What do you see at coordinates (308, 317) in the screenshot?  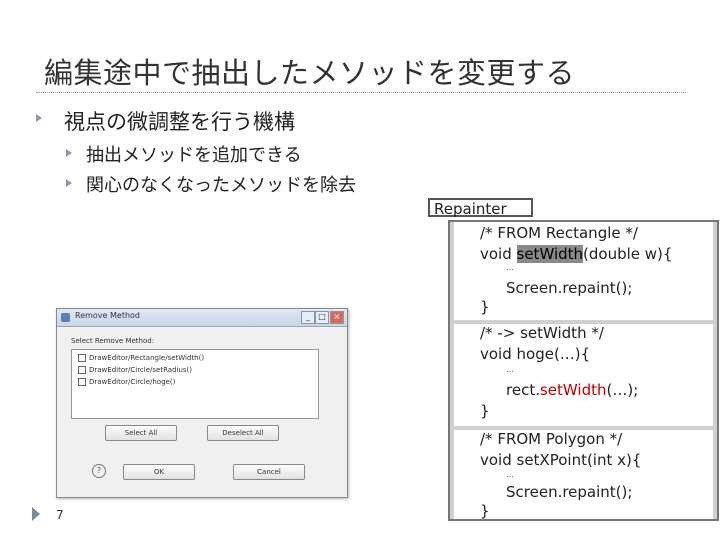 I see `minimize-button: _` at bounding box center [308, 317].